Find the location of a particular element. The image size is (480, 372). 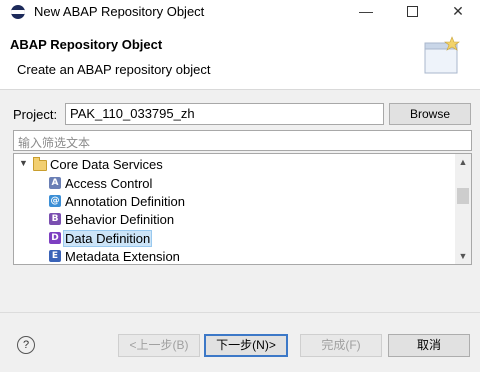

project-field: PAK_110_033795_zh is located at coordinates (224, 114).